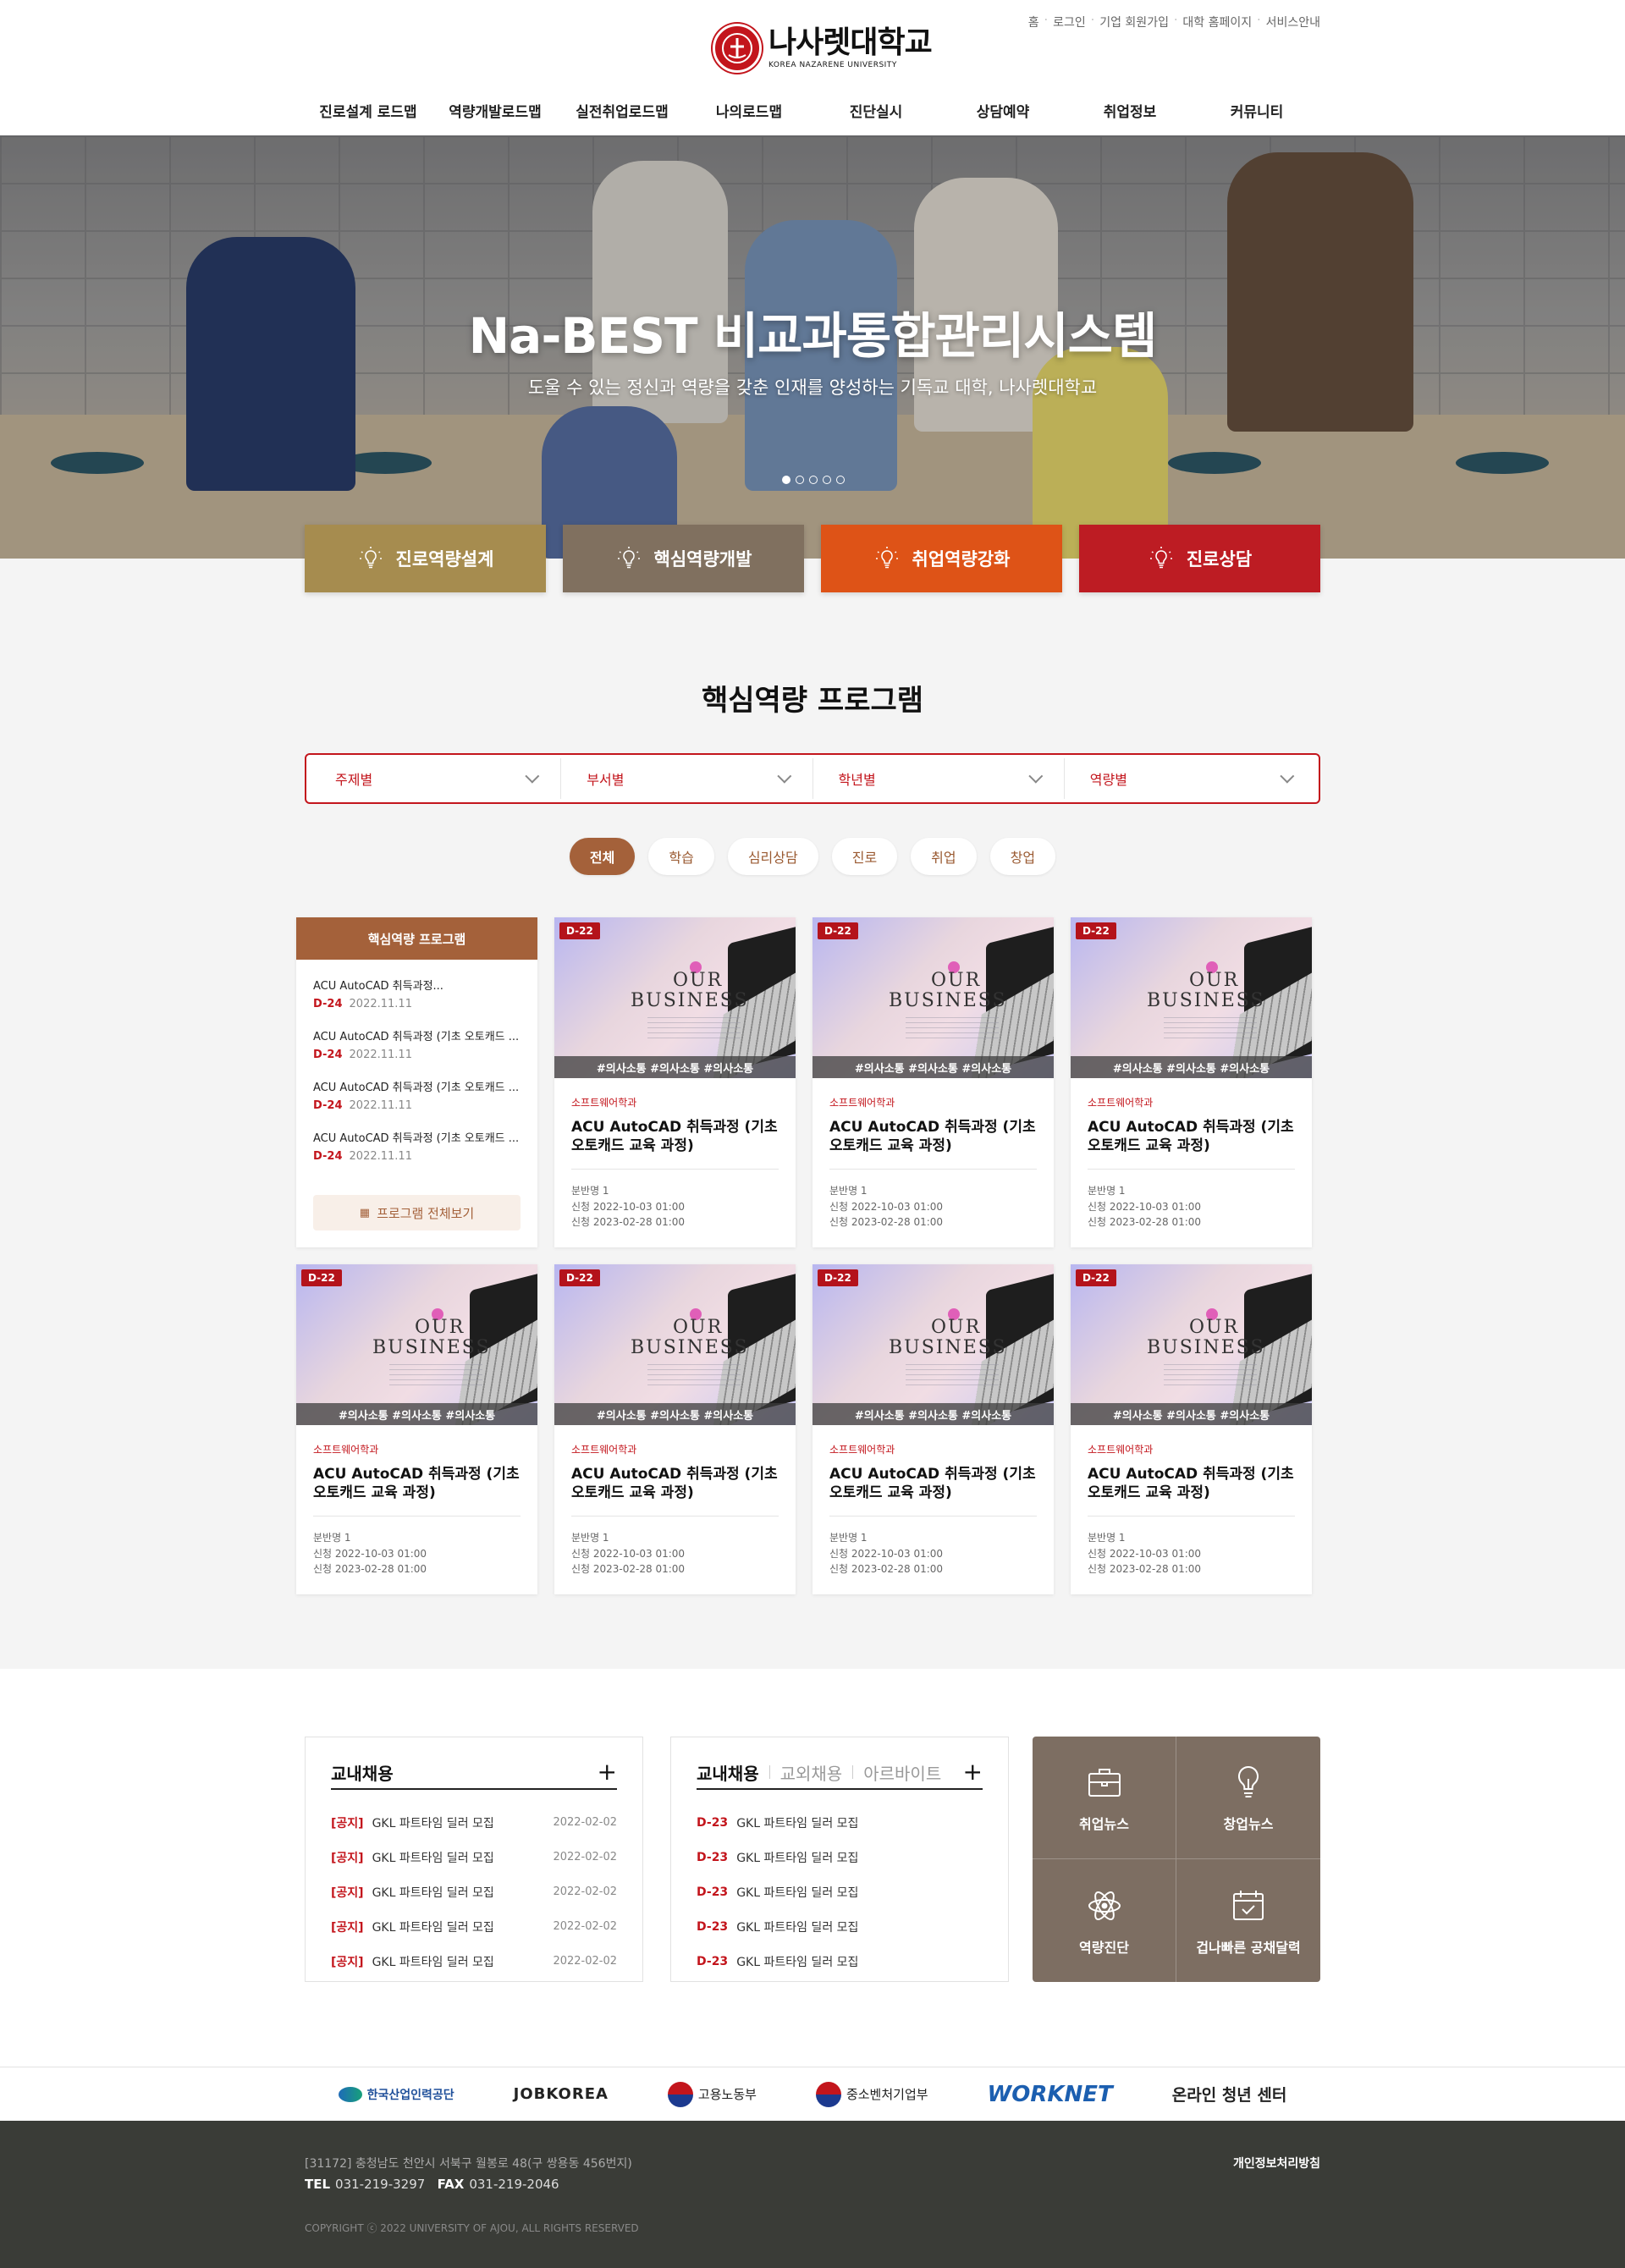  What do you see at coordinates (1022, 857) in the screenshot?
I see `tab-startup: 창업` at bounding box center [1022, 857].